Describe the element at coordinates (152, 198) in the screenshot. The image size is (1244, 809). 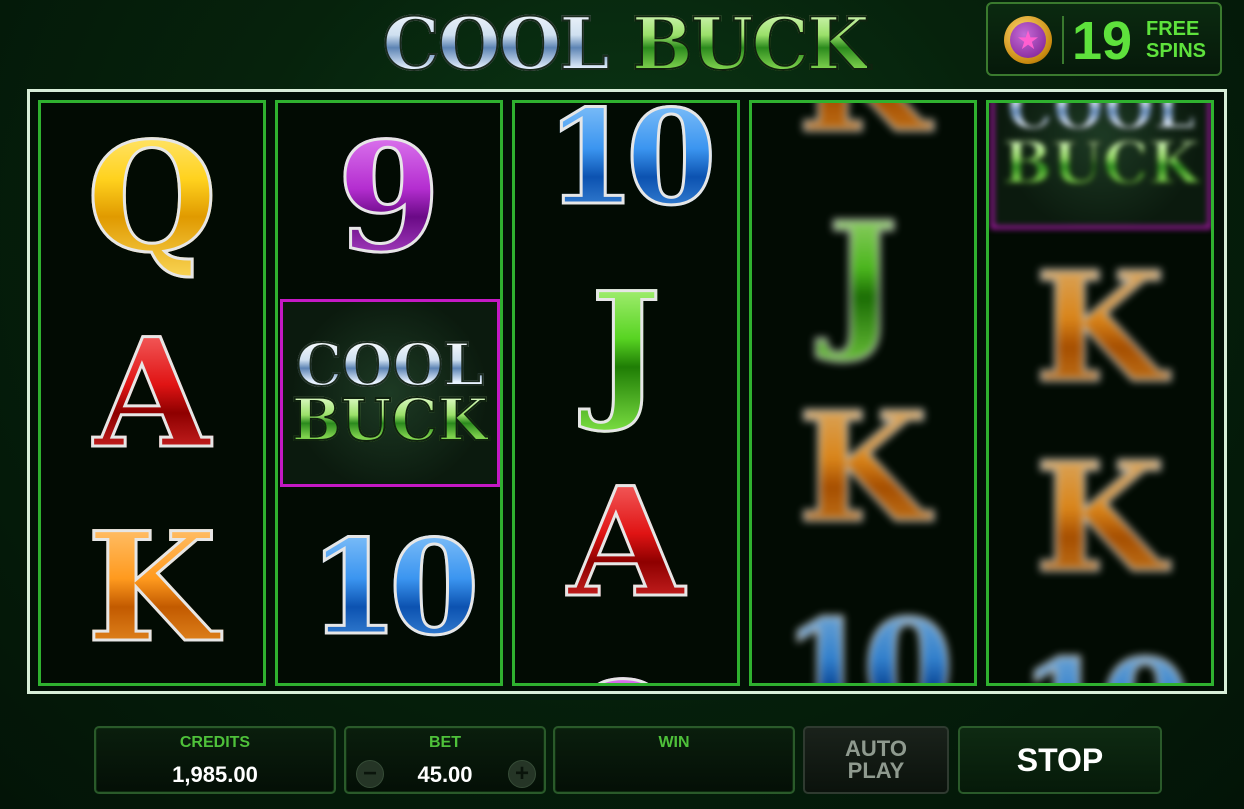
I see `reel-symbol-q: Q` at that location.